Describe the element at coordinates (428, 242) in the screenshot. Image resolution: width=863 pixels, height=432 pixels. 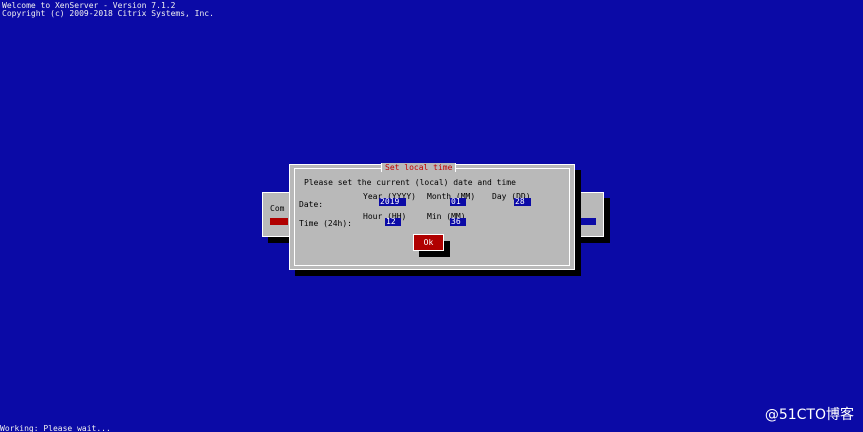
I see `ok-button: Ok` at that location.